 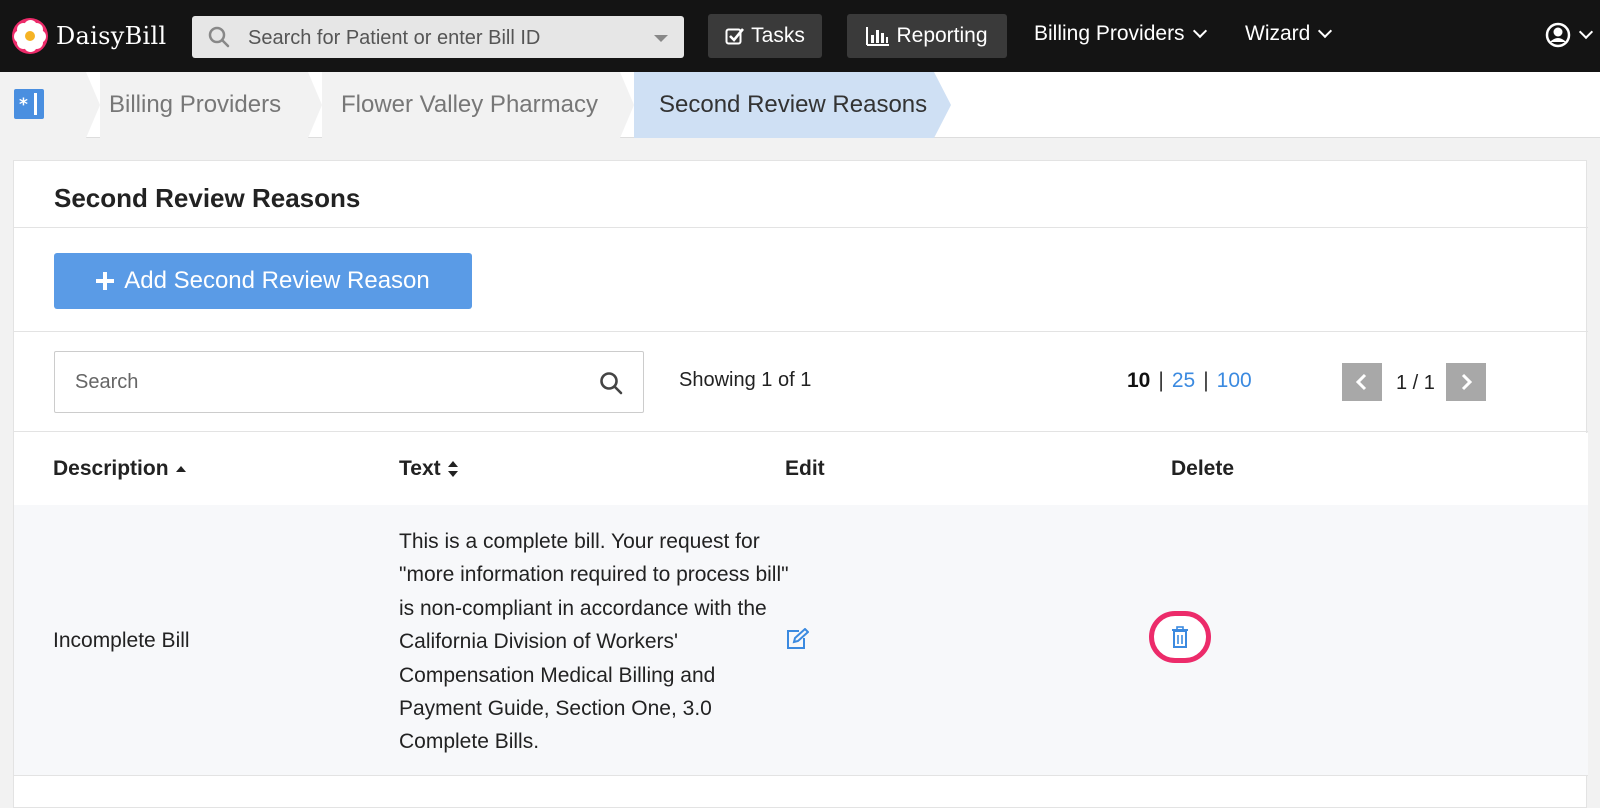 I want to click on header-label: Delete, so click(x=1203, y=468).